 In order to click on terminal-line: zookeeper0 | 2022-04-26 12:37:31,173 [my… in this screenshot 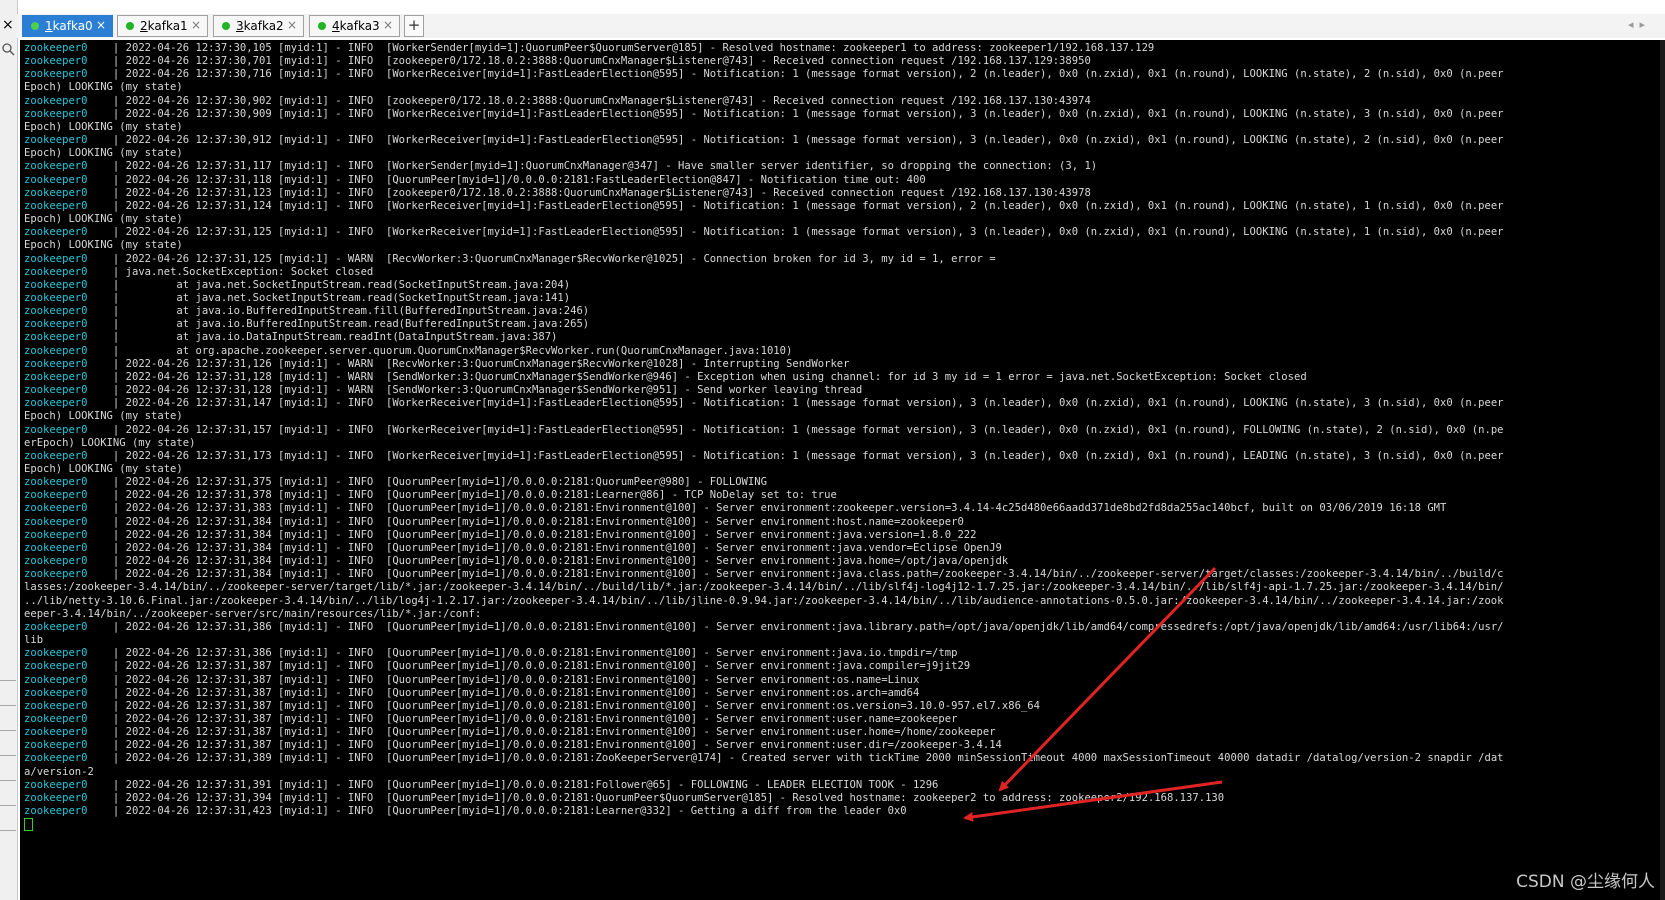, I will do `click(764, 456)`.